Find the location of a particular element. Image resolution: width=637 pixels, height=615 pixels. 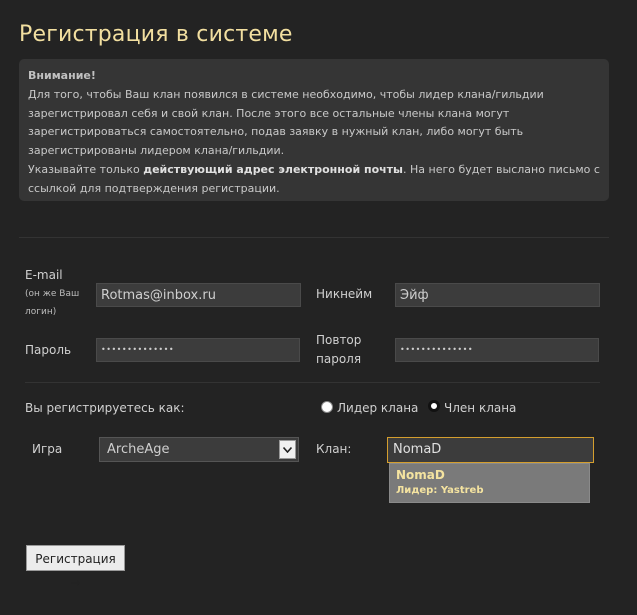

page-title: Регистрация в системе is located at coordinates (156, 34).